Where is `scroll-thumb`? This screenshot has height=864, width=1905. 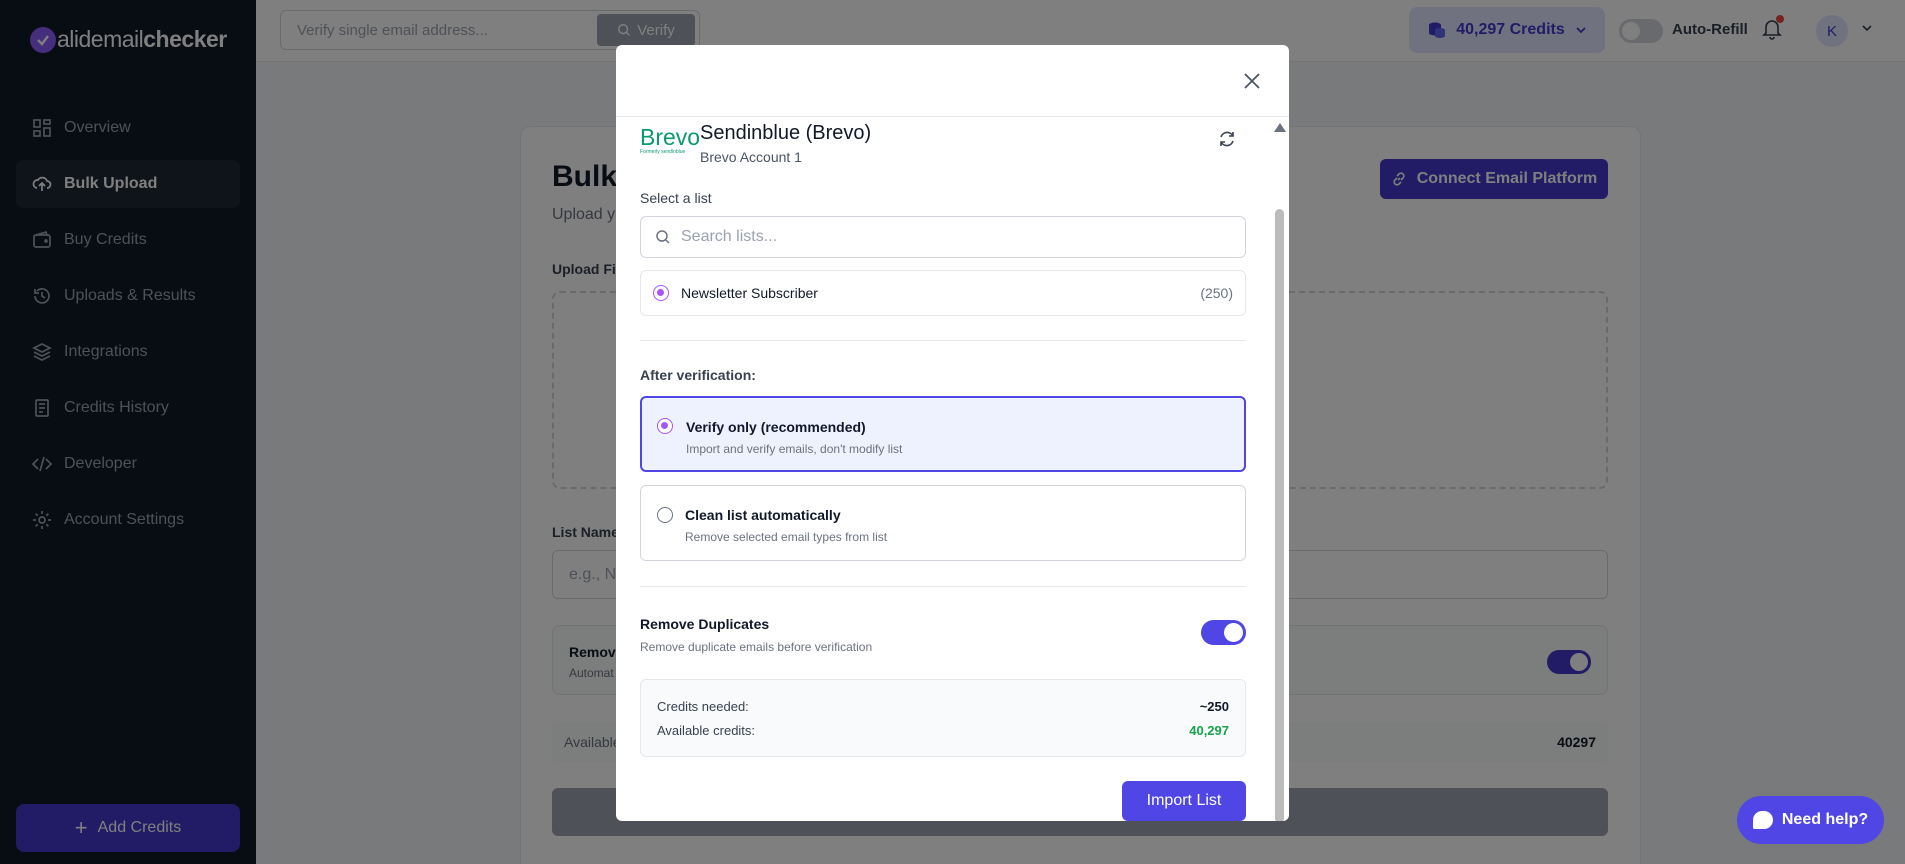
scroll-thumb is located at coordinates (1279, 515).